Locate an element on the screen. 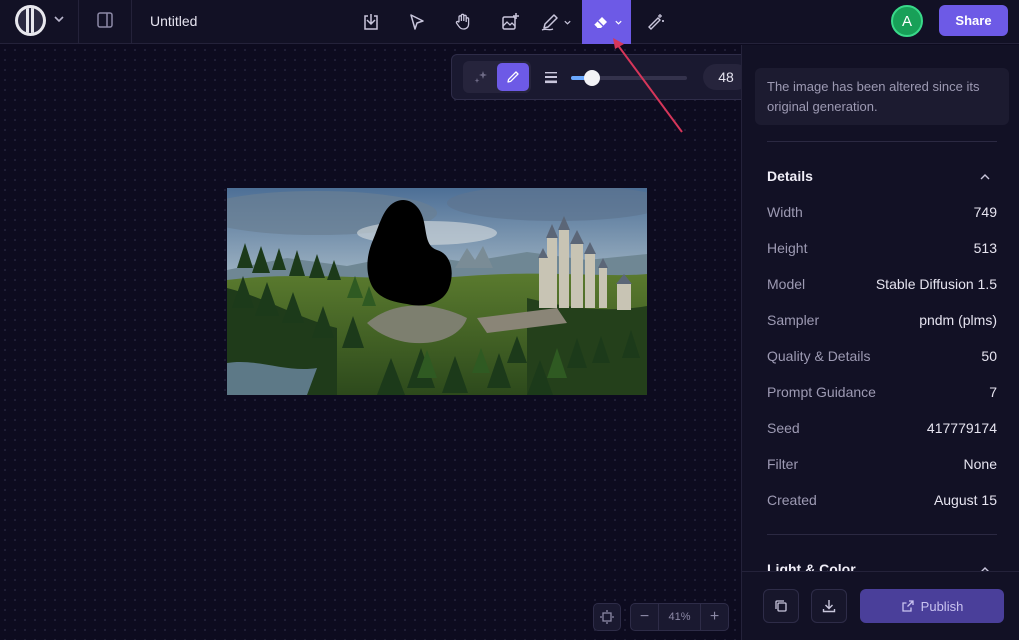  zoom-out-button: − is located at coordinates (645, 617).